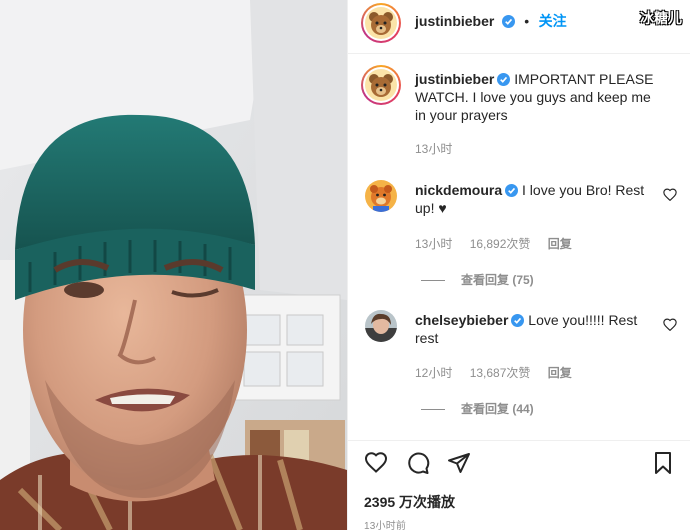 This screenshot has width=690, height=530. Describe the element at coordinates (553, 21) in the screenshot. I see `follow-button: 关注` at that location.